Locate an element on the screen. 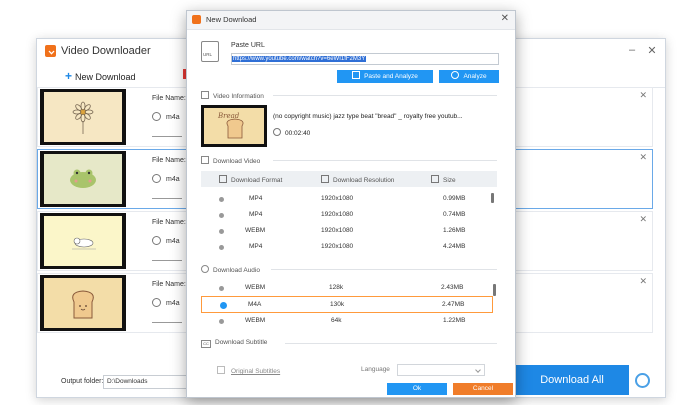 Image resolution: width=700 pixels, height=405 pixels. url-icon-text: URL is located at coordinates (208, 54).